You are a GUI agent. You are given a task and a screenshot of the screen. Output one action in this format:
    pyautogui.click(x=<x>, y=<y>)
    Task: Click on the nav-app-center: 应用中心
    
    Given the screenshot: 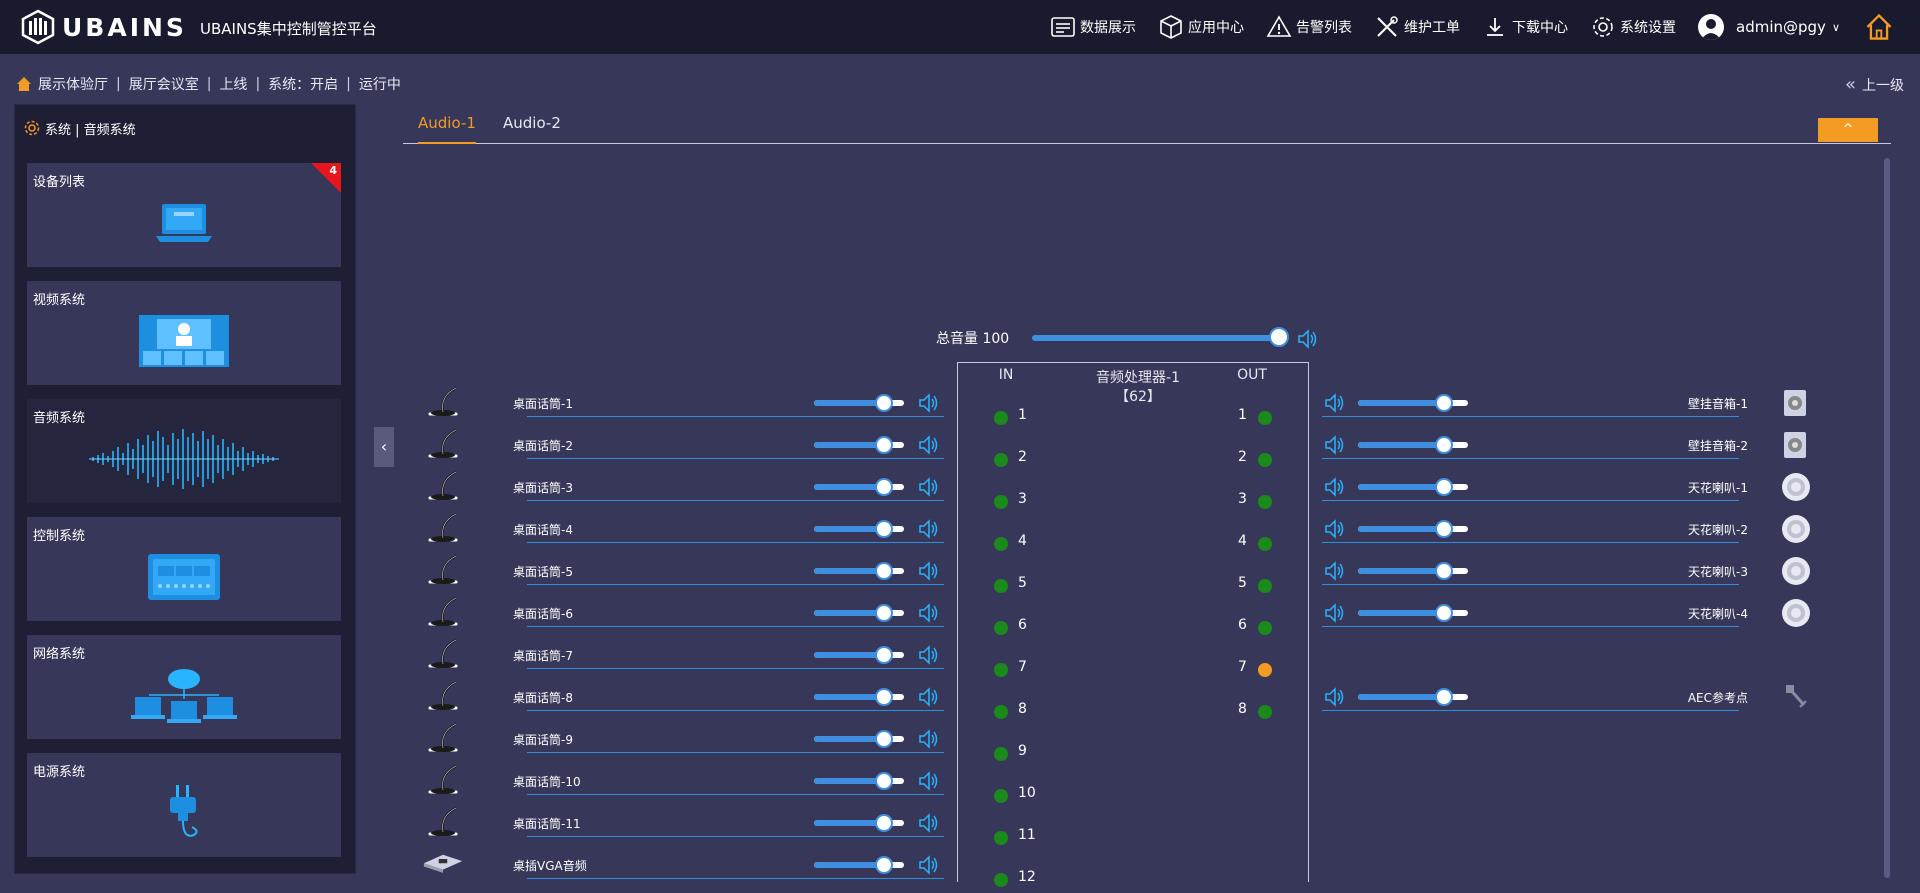 What is the action you would take?
    pyautogui.click(x=1201, y=27)
    